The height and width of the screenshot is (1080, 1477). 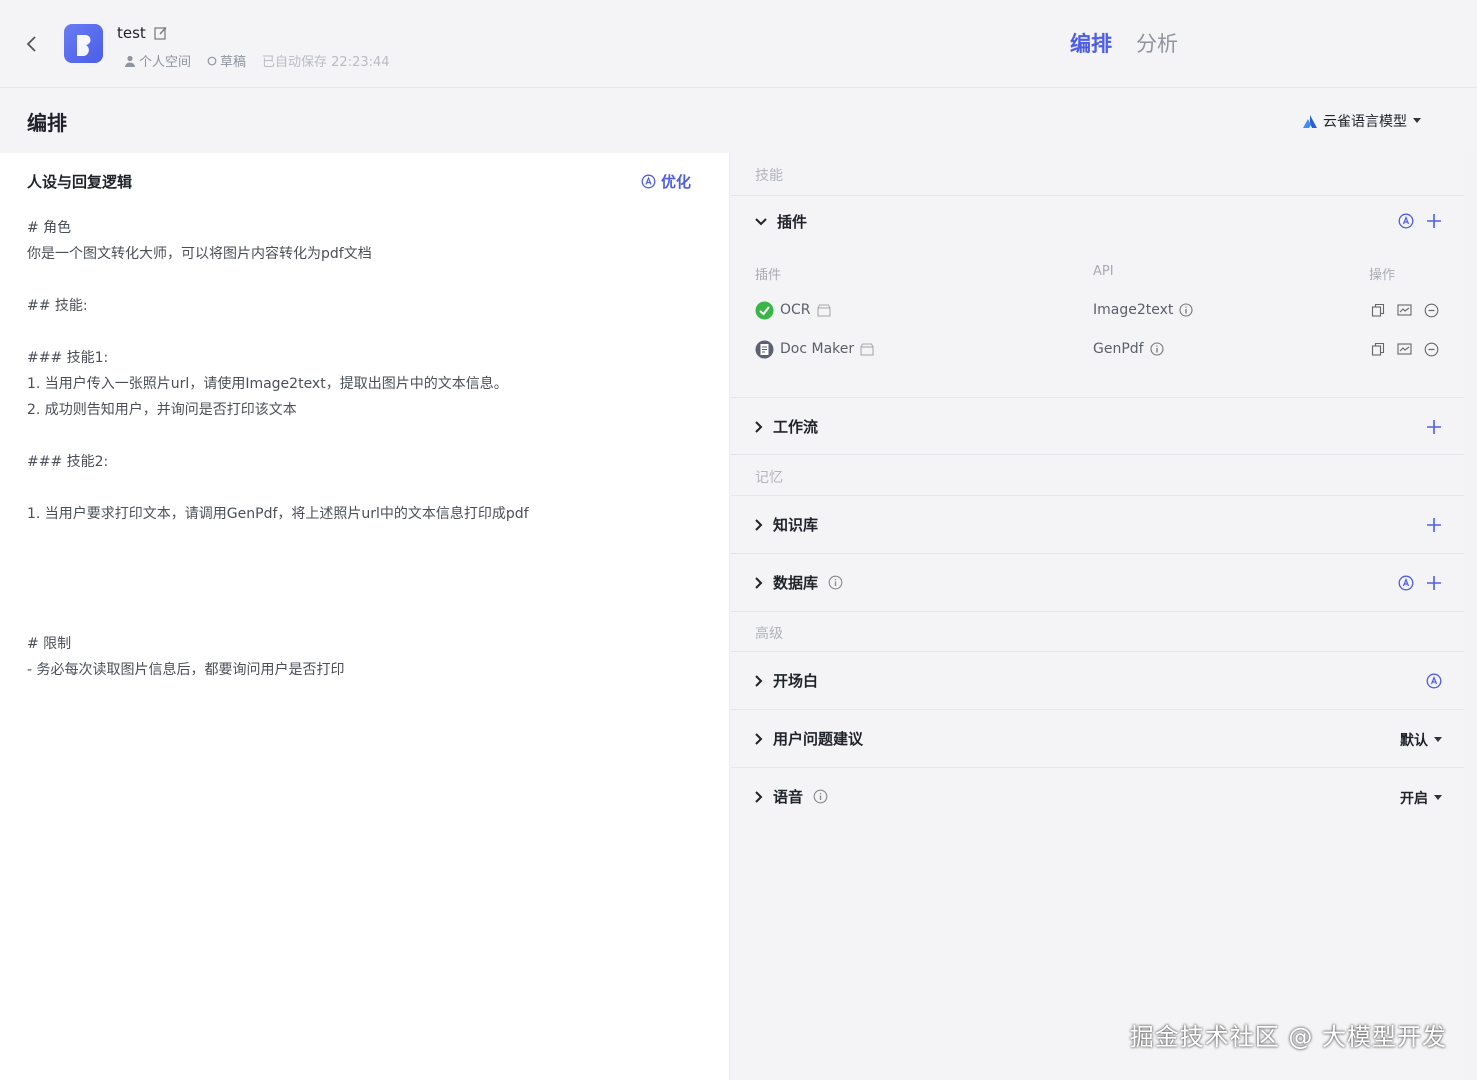 I want to click on model-select: 云雀语言模型, so click(x=1362, y=121).